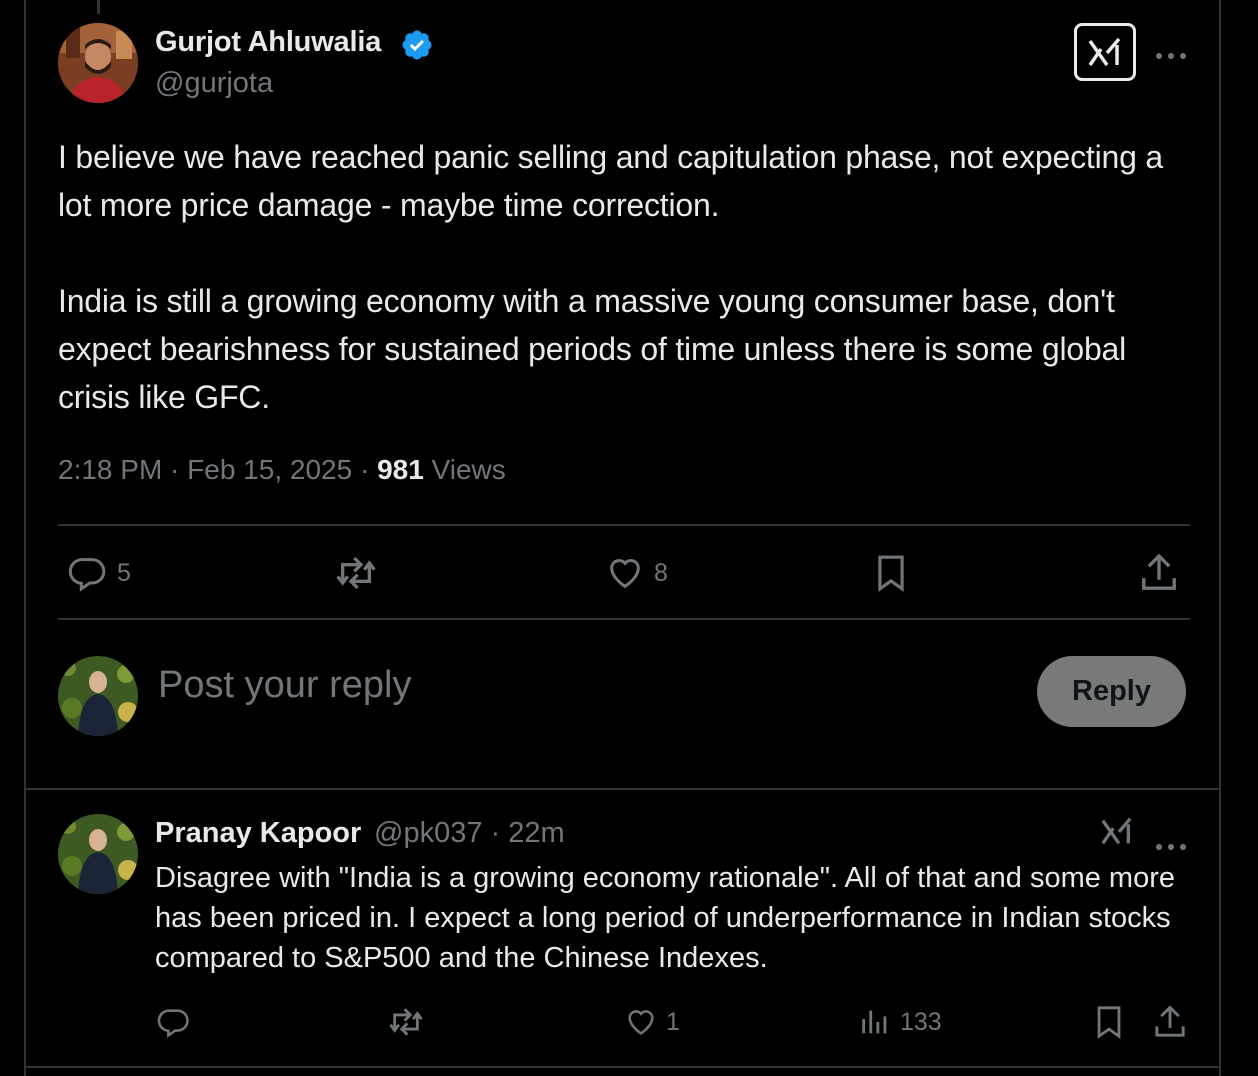 The width and height of the screenshot is (1258, 1076). Describe the element at coordinates (417, 45) in the screenshot. I see `verified-badge-icon` at that location.